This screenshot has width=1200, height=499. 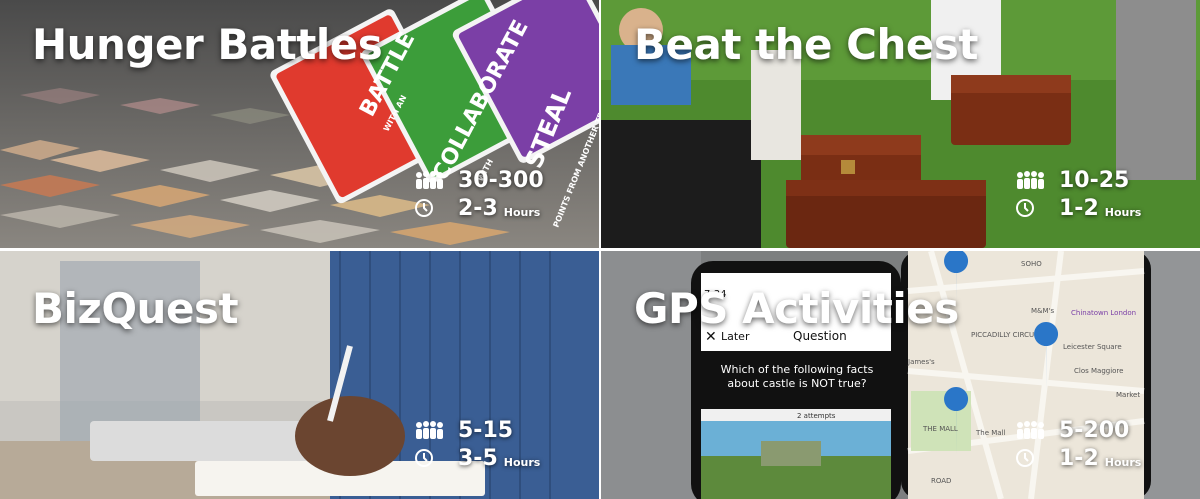 What do you see at coordinates (207, 44) in the screenshot?
I see `activity-title: Hunger Battles` at bounding box center [207, 44].